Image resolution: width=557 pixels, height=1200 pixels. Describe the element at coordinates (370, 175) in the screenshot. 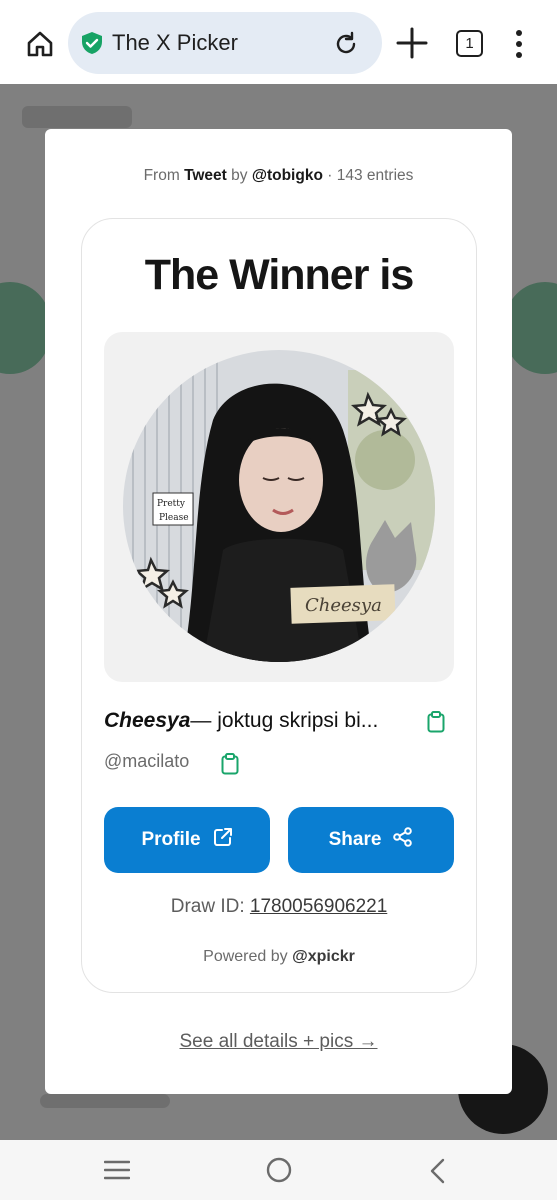

I see `entries-count: · 143 entries` at that location.